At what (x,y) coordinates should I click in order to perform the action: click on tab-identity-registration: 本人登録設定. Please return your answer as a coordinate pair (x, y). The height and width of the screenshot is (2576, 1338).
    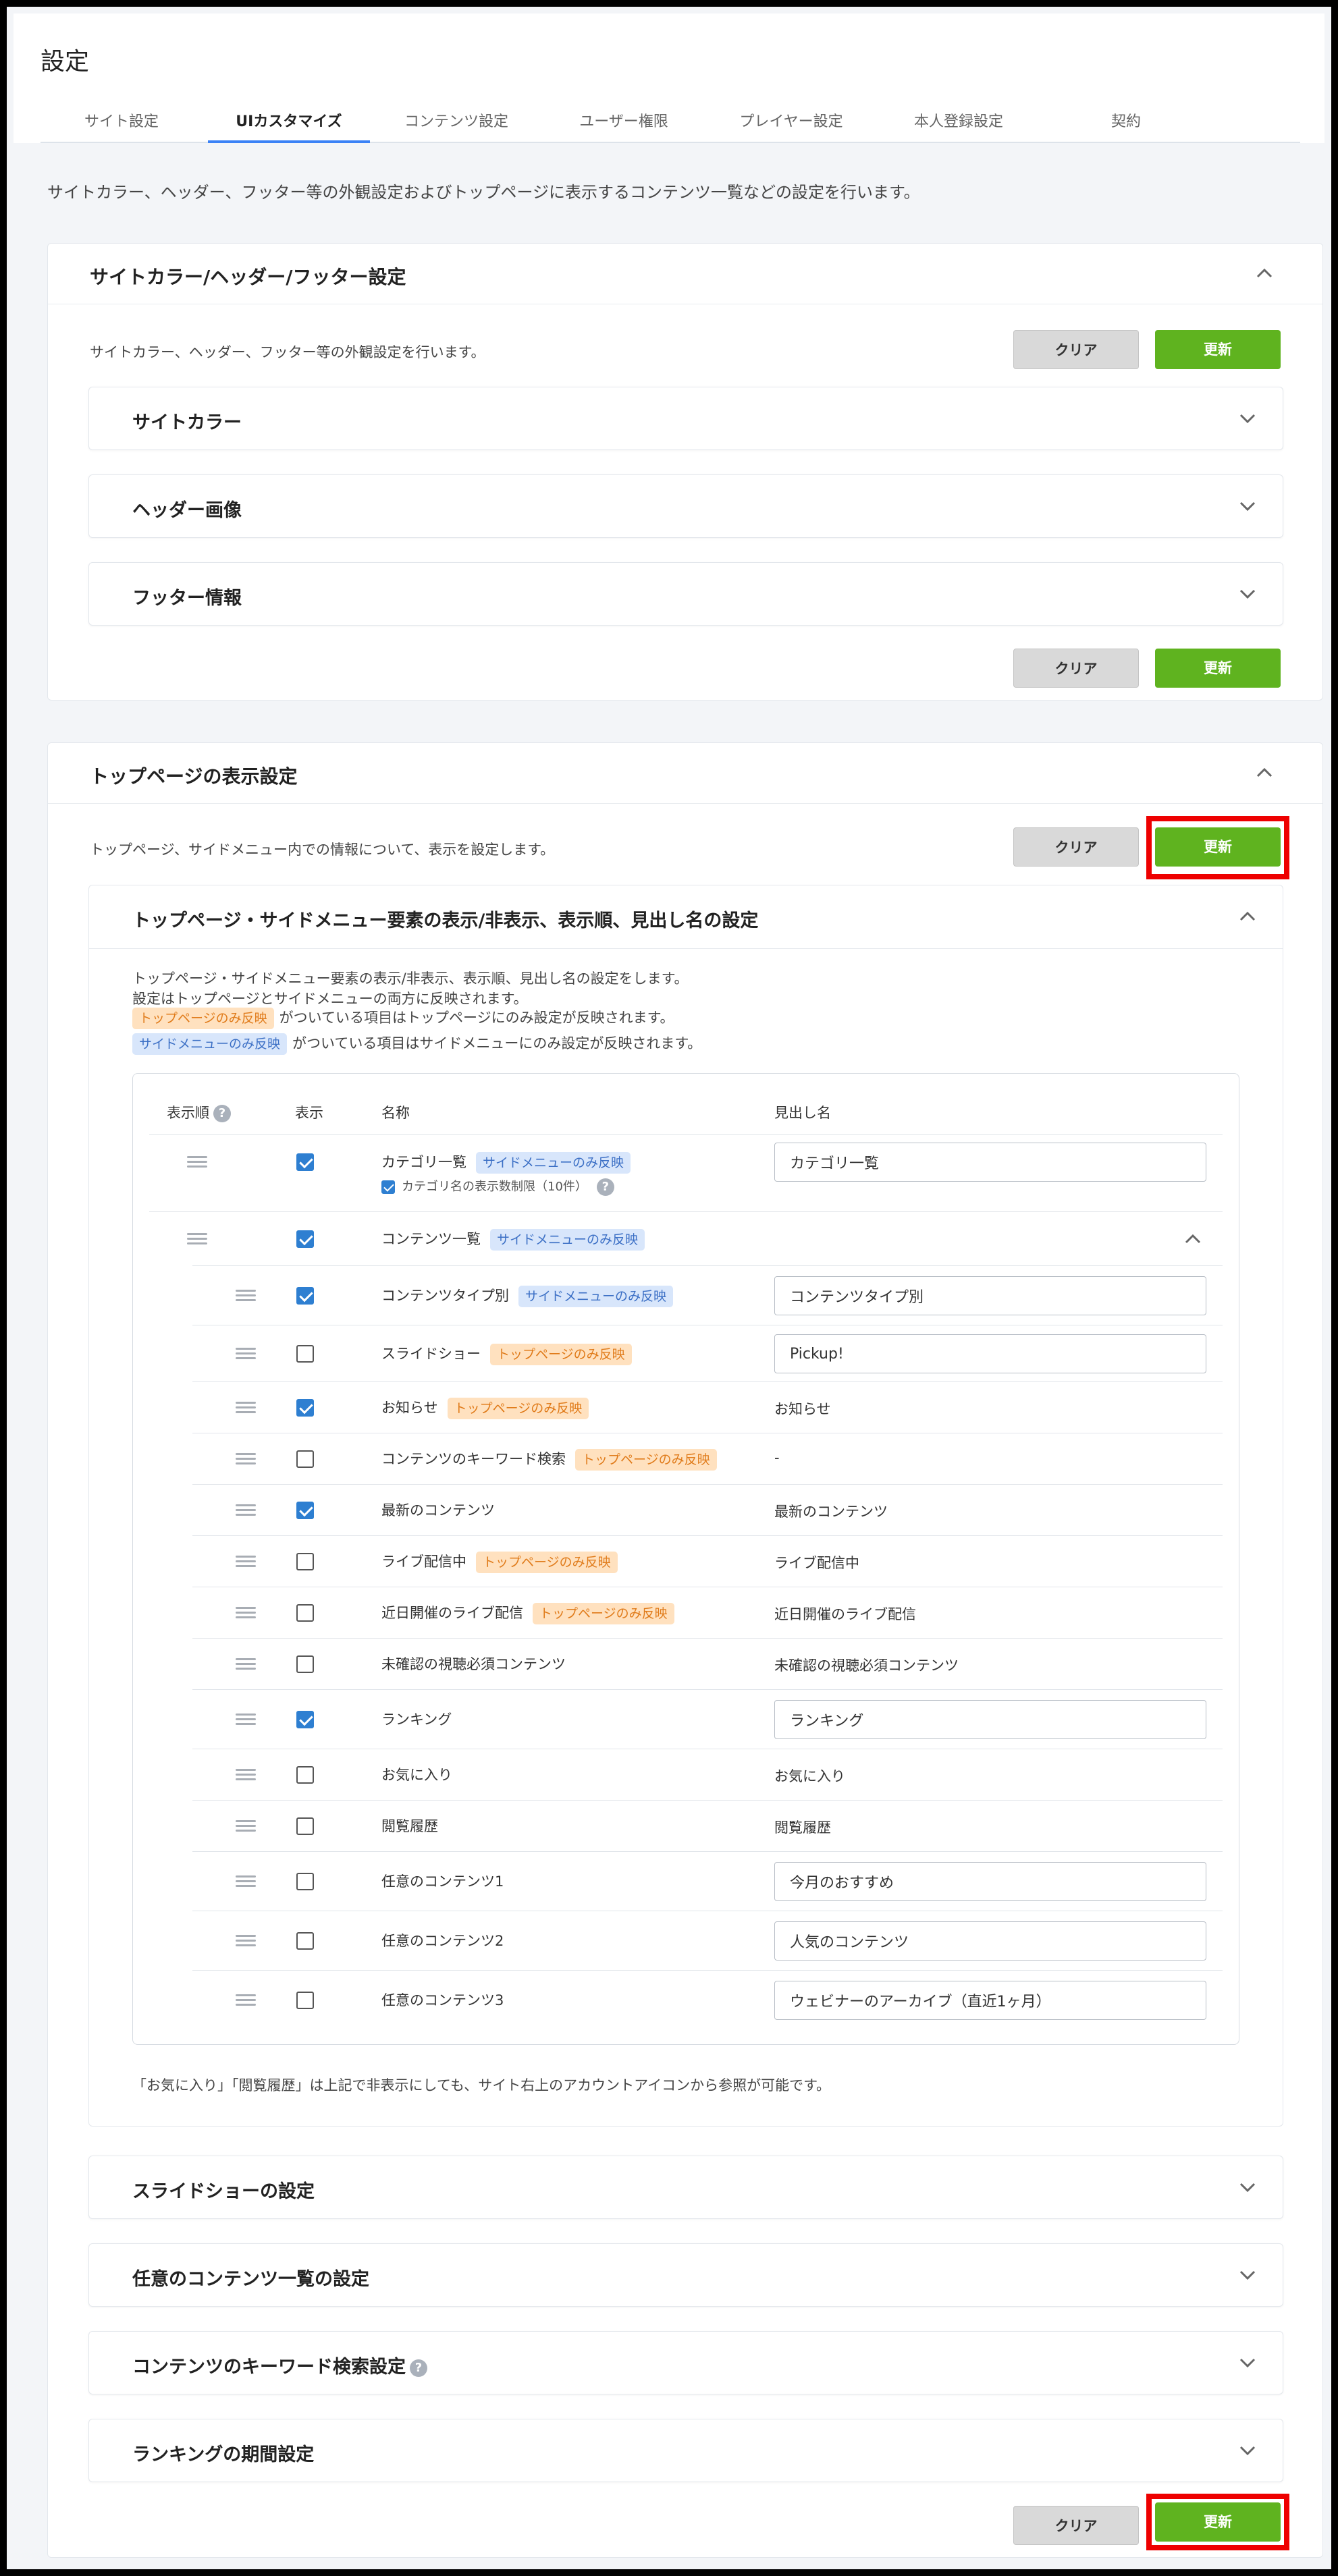
    Looking at the image, I should click on (959, 122).